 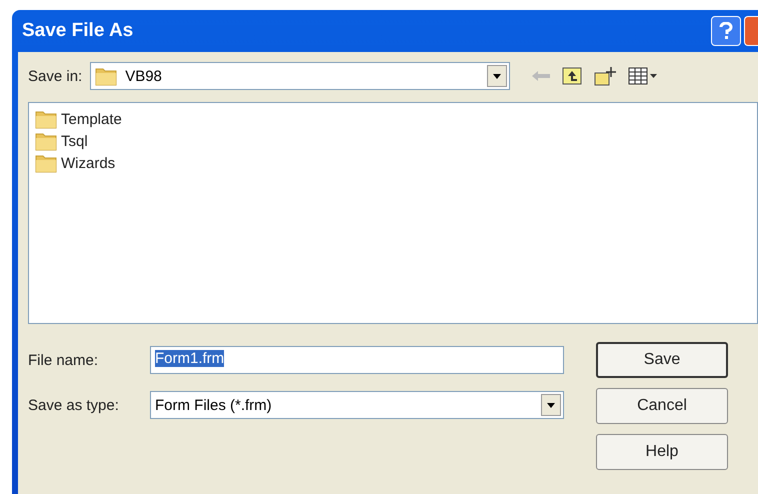 What do you see at coordinates (643, 76) in the screenshot?
I see `view-menu-icon` at bounding box center [643, 76].